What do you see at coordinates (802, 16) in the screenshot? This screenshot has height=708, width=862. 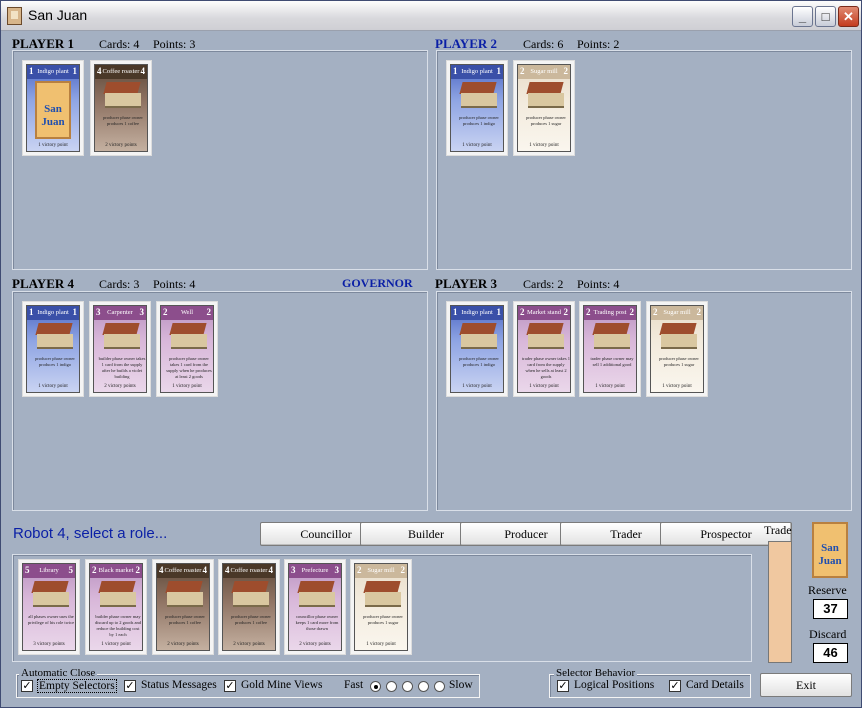 I see `minimize-button: _` at bounding box center [802, 16].